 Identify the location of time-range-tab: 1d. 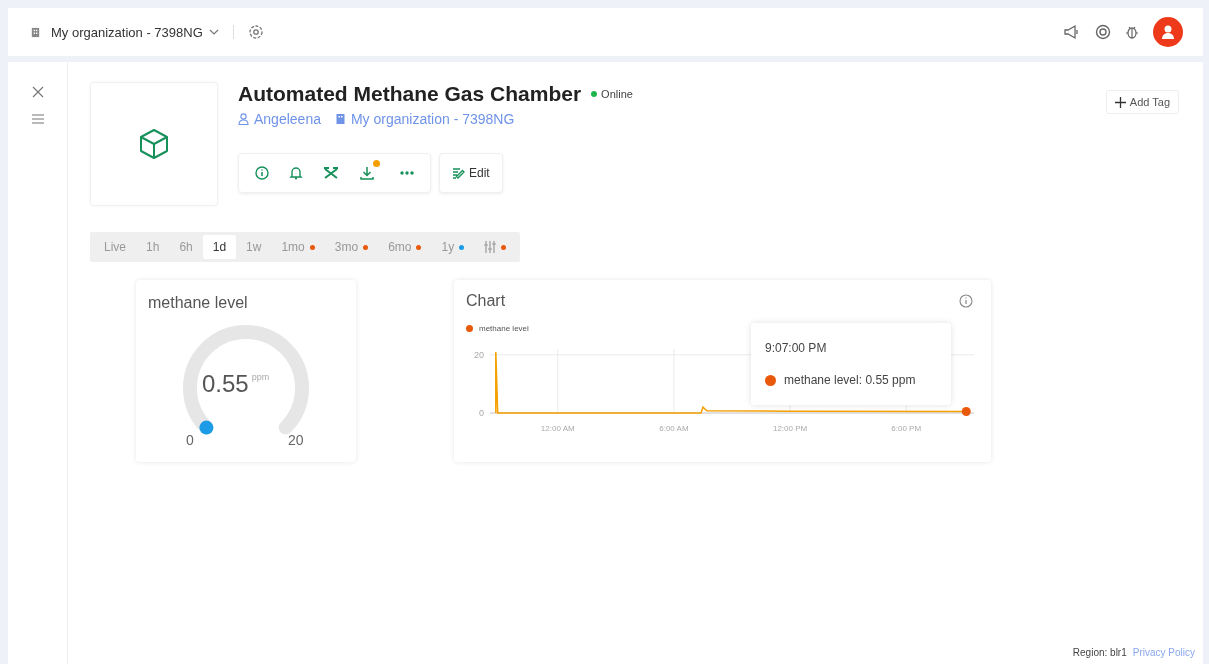
(219, 247).